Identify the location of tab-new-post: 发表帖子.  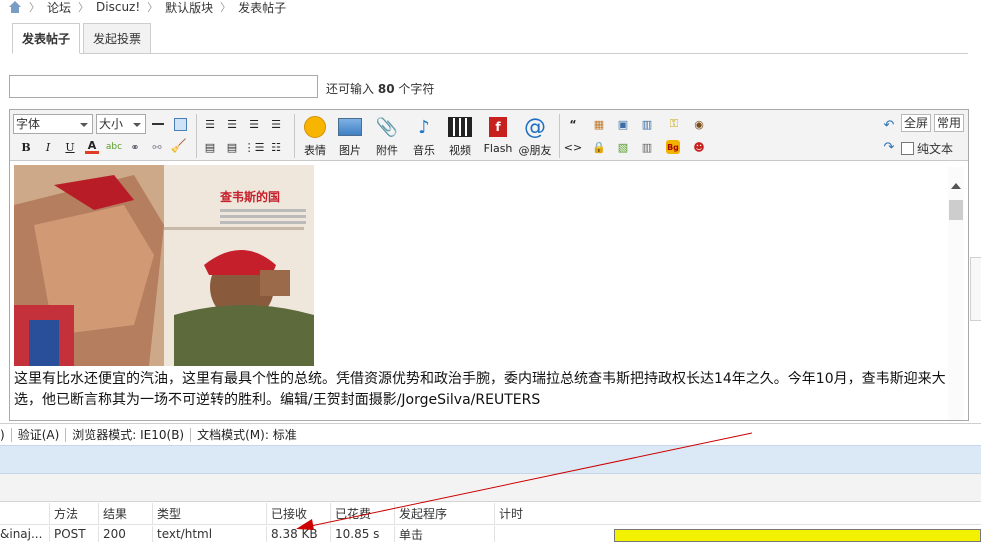
(46, 38).